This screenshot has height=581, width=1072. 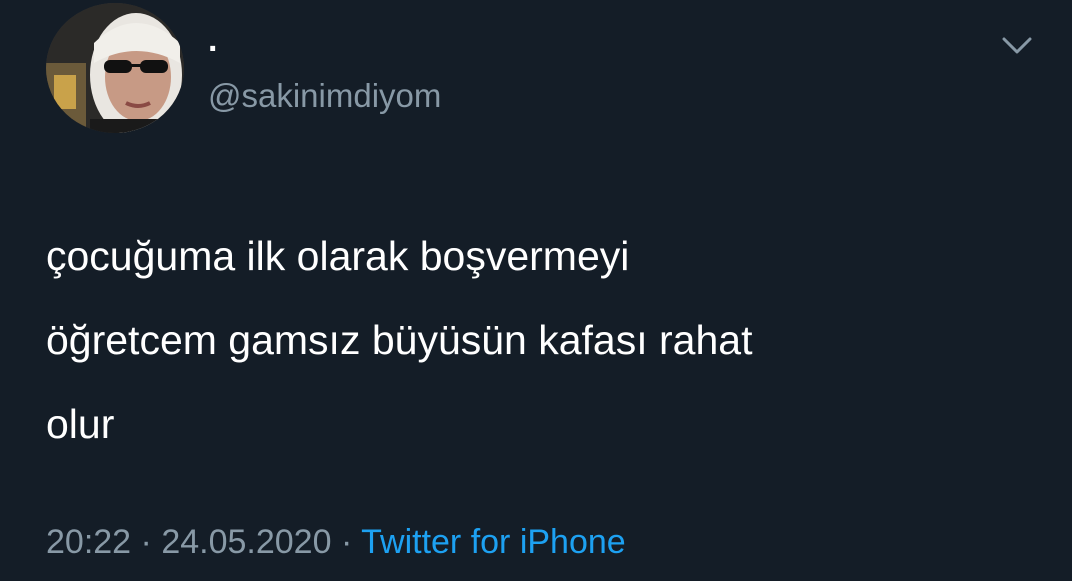 I want to click on tweet-date: 24.05.2020, so click(x=246, y=542).